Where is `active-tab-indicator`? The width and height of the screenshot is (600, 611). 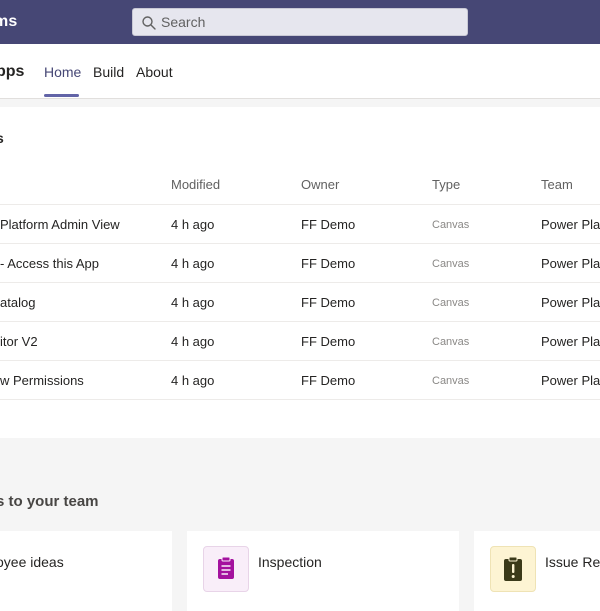
active-tab-indicator is located at coordinates (61, 95).